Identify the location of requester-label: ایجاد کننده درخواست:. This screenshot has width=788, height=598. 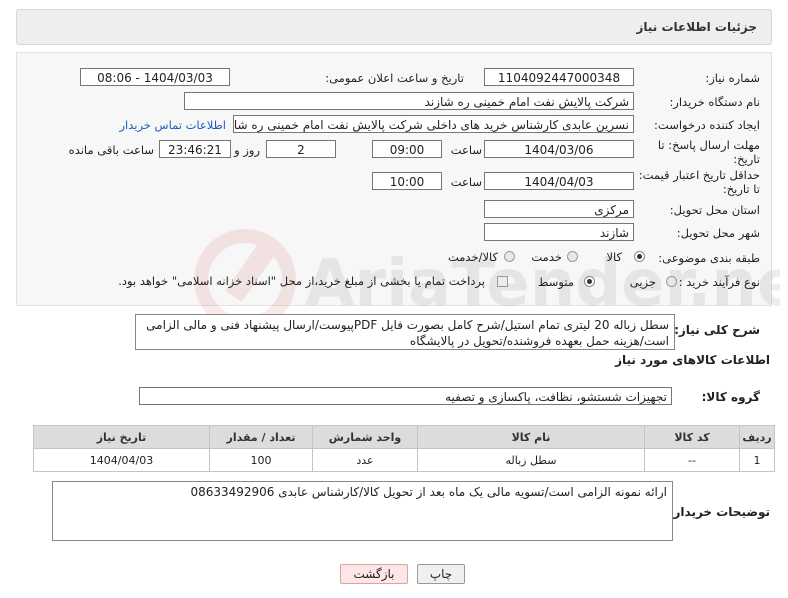
(707, 125).